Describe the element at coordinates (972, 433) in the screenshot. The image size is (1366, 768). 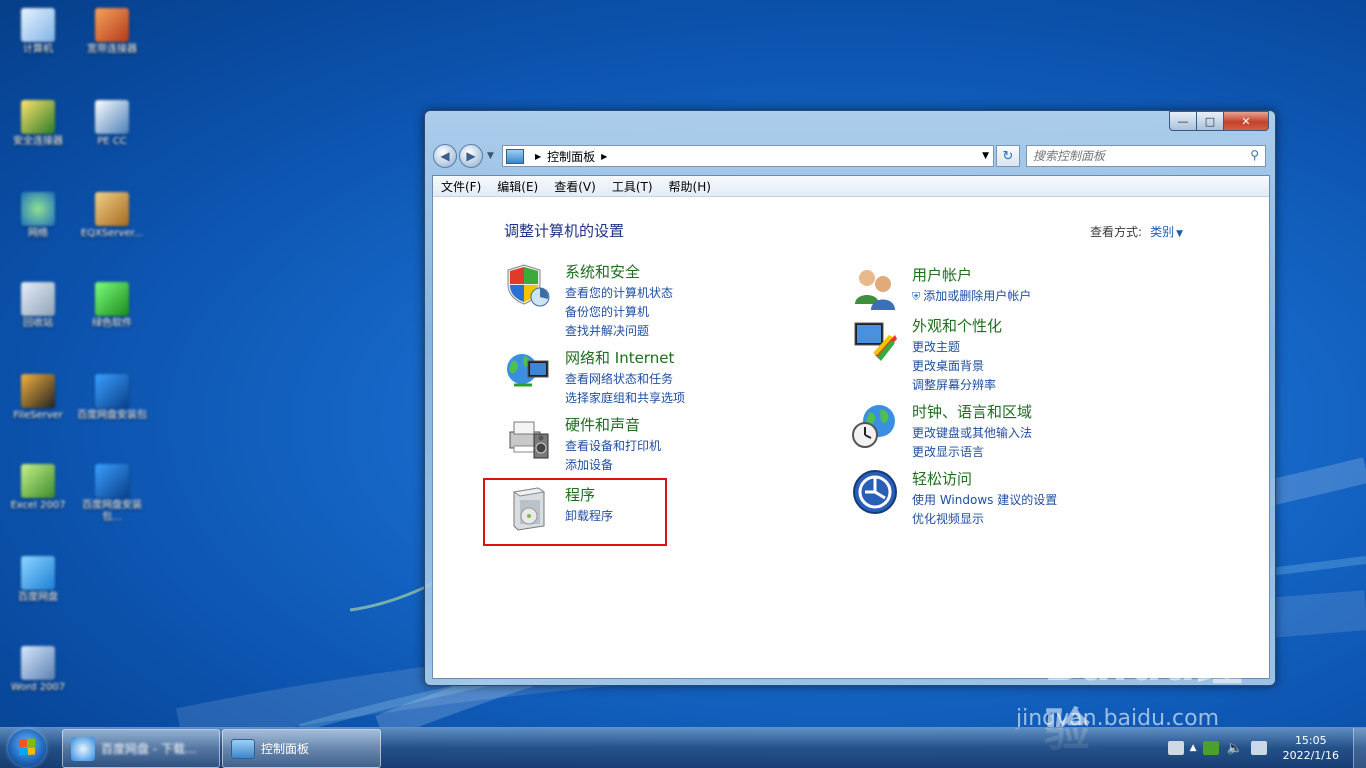
I see `task-link: 更改键盘或其他输入法` at that location.